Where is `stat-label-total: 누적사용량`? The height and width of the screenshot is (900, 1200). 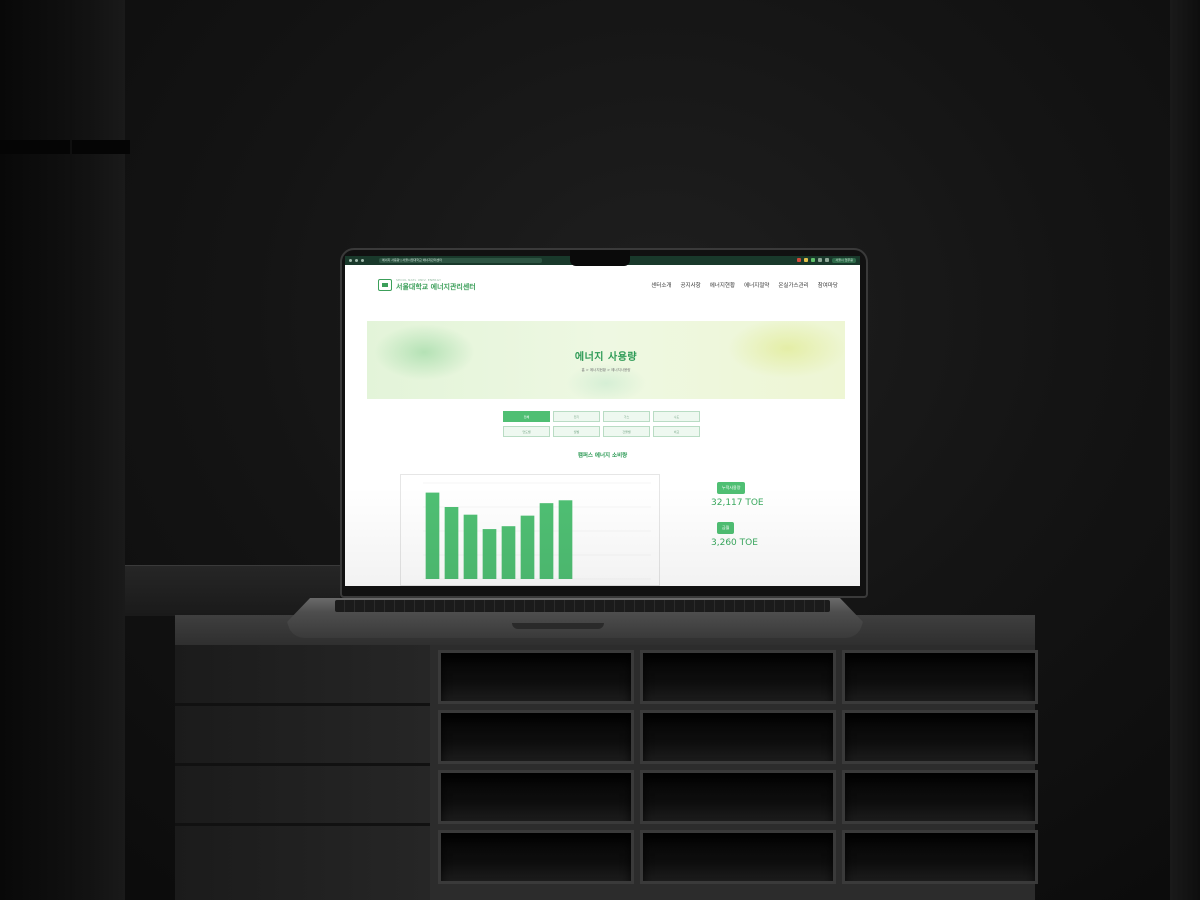
stat-label-total: 누적사용량 is located at coordinates (731, 488).